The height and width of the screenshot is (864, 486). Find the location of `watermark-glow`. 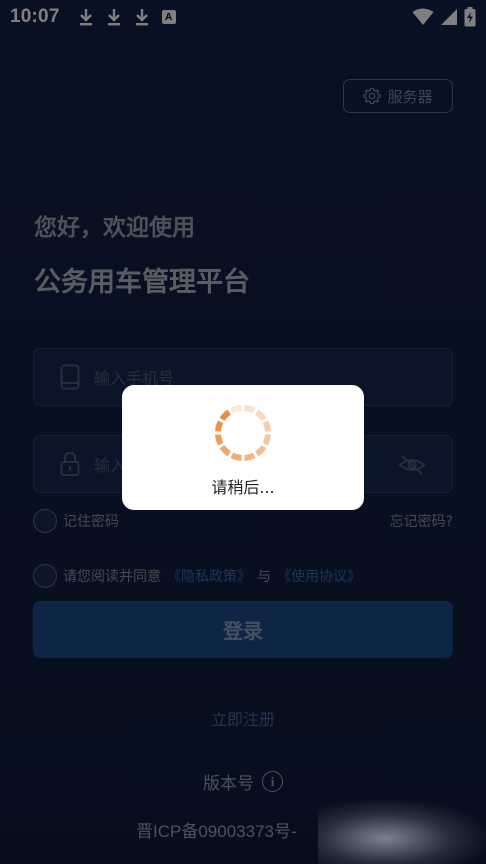

watermark-glow is located at coordinates (402, 832).